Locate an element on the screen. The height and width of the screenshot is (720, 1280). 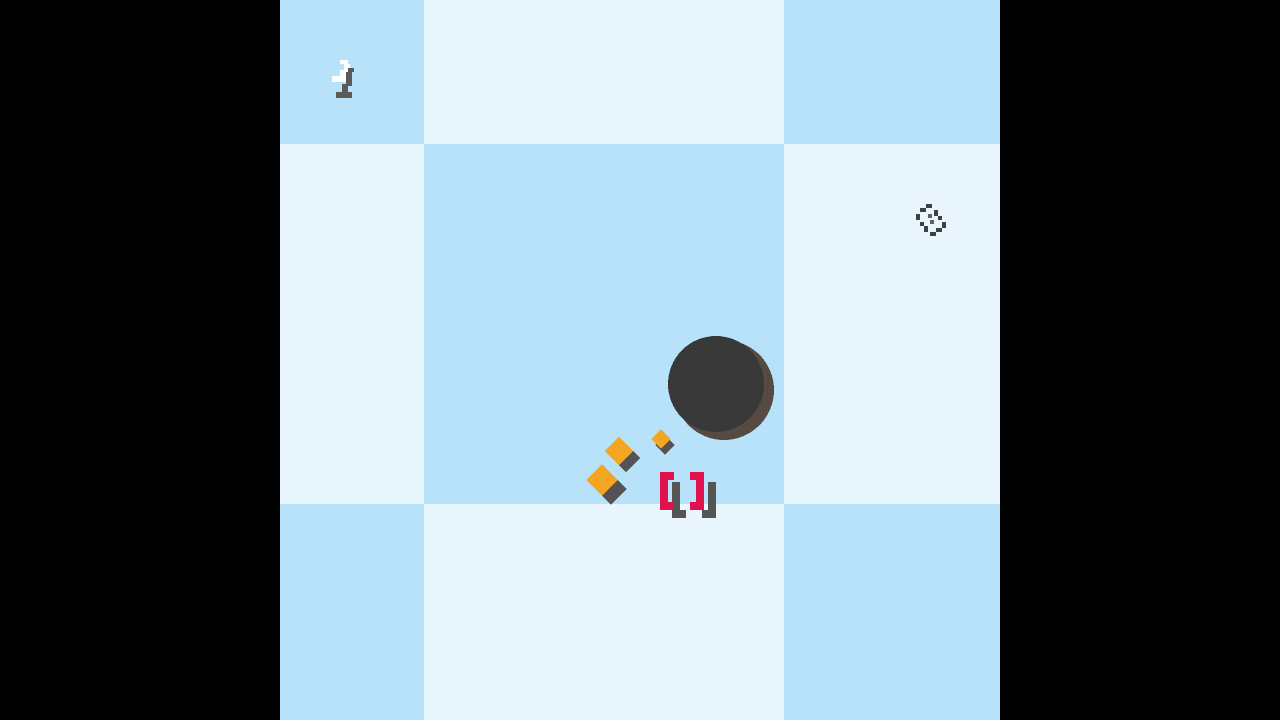
exit-door-icon is located at coordinates (346, 83).